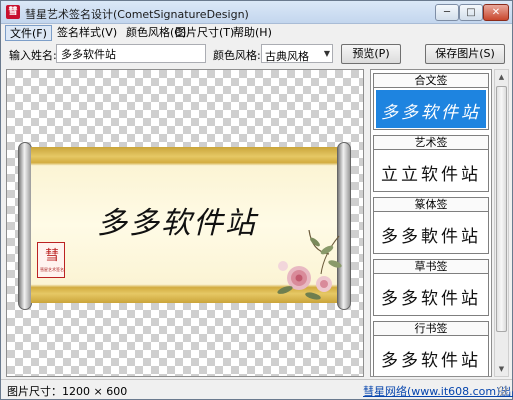  What do you see at coordinates (87, 33) in the screenshot?
I see `menu-signature-style: 签名样式(V)` at bounding box center [87, 33].